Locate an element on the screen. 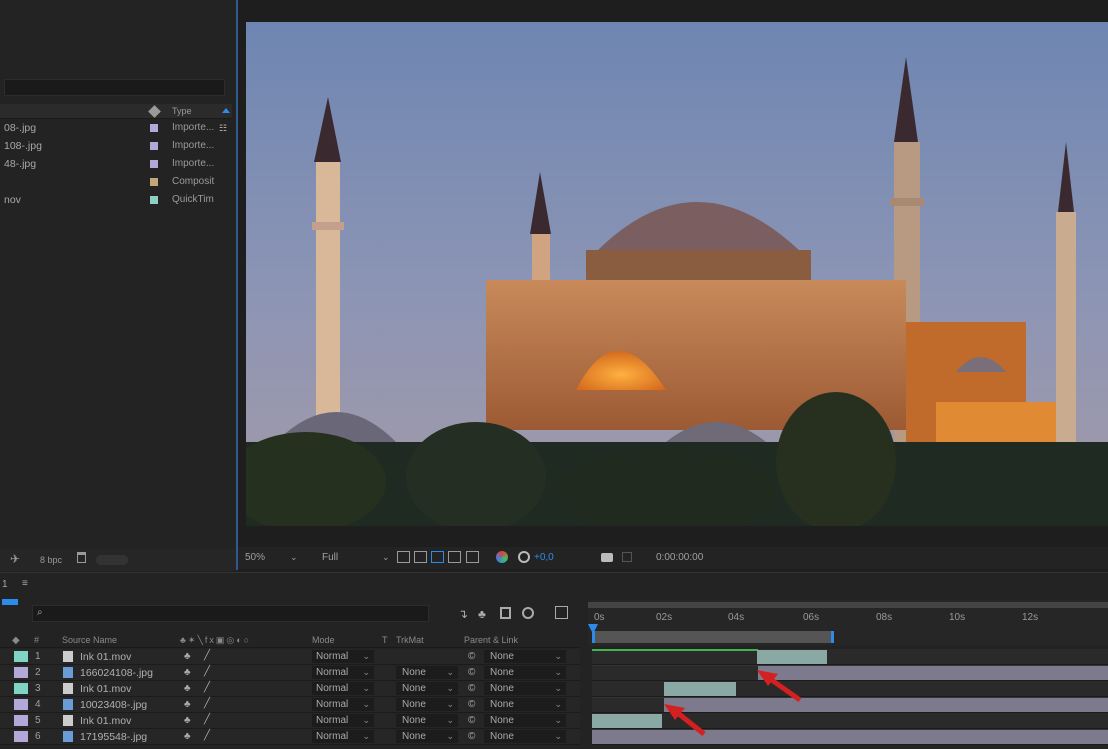 The height and width of the screenshot is (749, 1108). bpc-button: 8 bpc is located at coordinates (51, 560).